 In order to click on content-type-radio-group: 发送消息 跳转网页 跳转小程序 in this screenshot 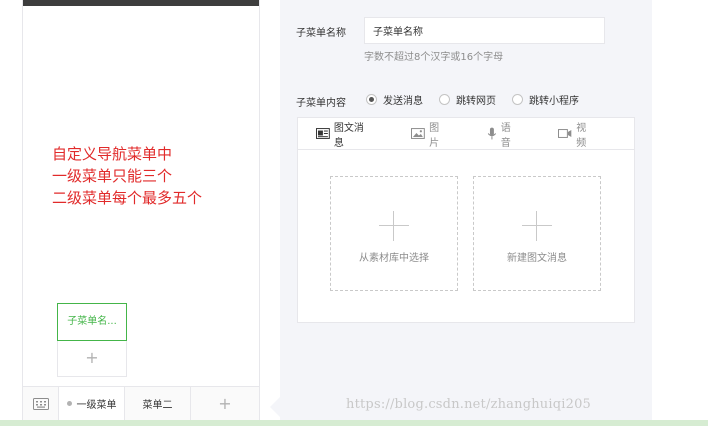, I will do `click(480, 99)`.